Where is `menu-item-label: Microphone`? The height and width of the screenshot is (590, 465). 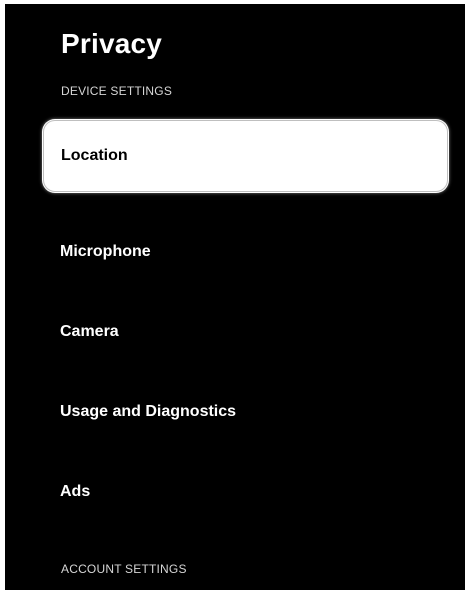 menu-item-label: Microphone is located at coordinates (105, 251).